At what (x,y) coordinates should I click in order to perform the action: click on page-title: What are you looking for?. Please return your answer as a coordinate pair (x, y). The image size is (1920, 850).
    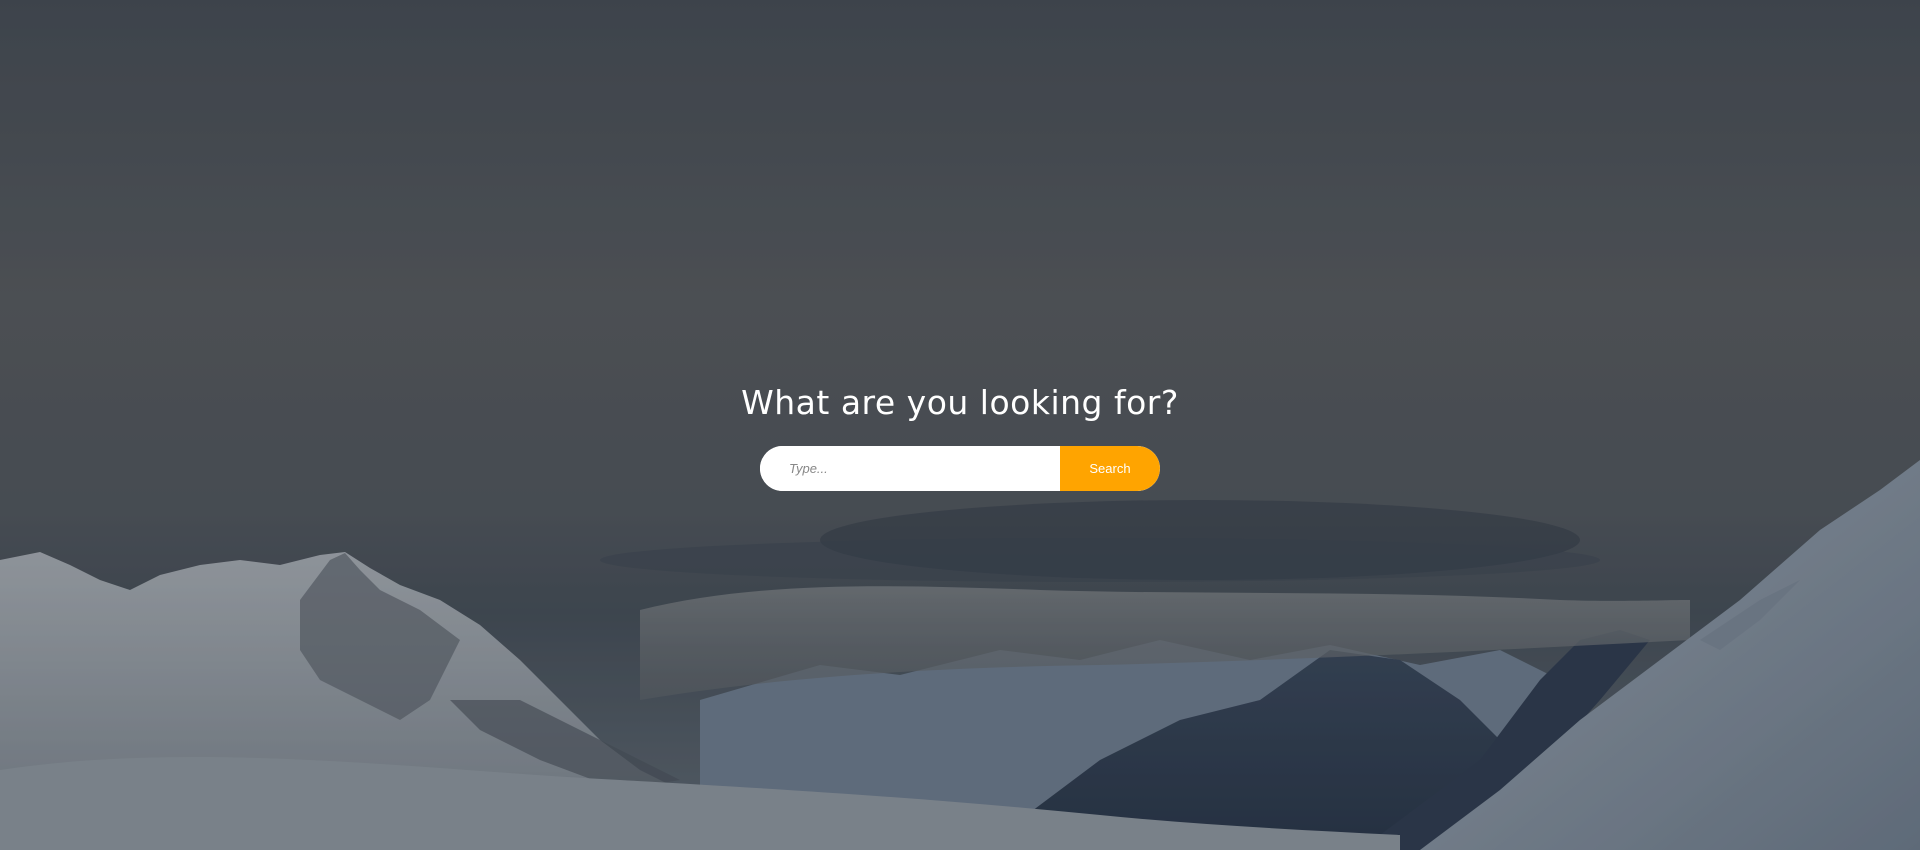
    Looking at the image, I should click on (960, 402).